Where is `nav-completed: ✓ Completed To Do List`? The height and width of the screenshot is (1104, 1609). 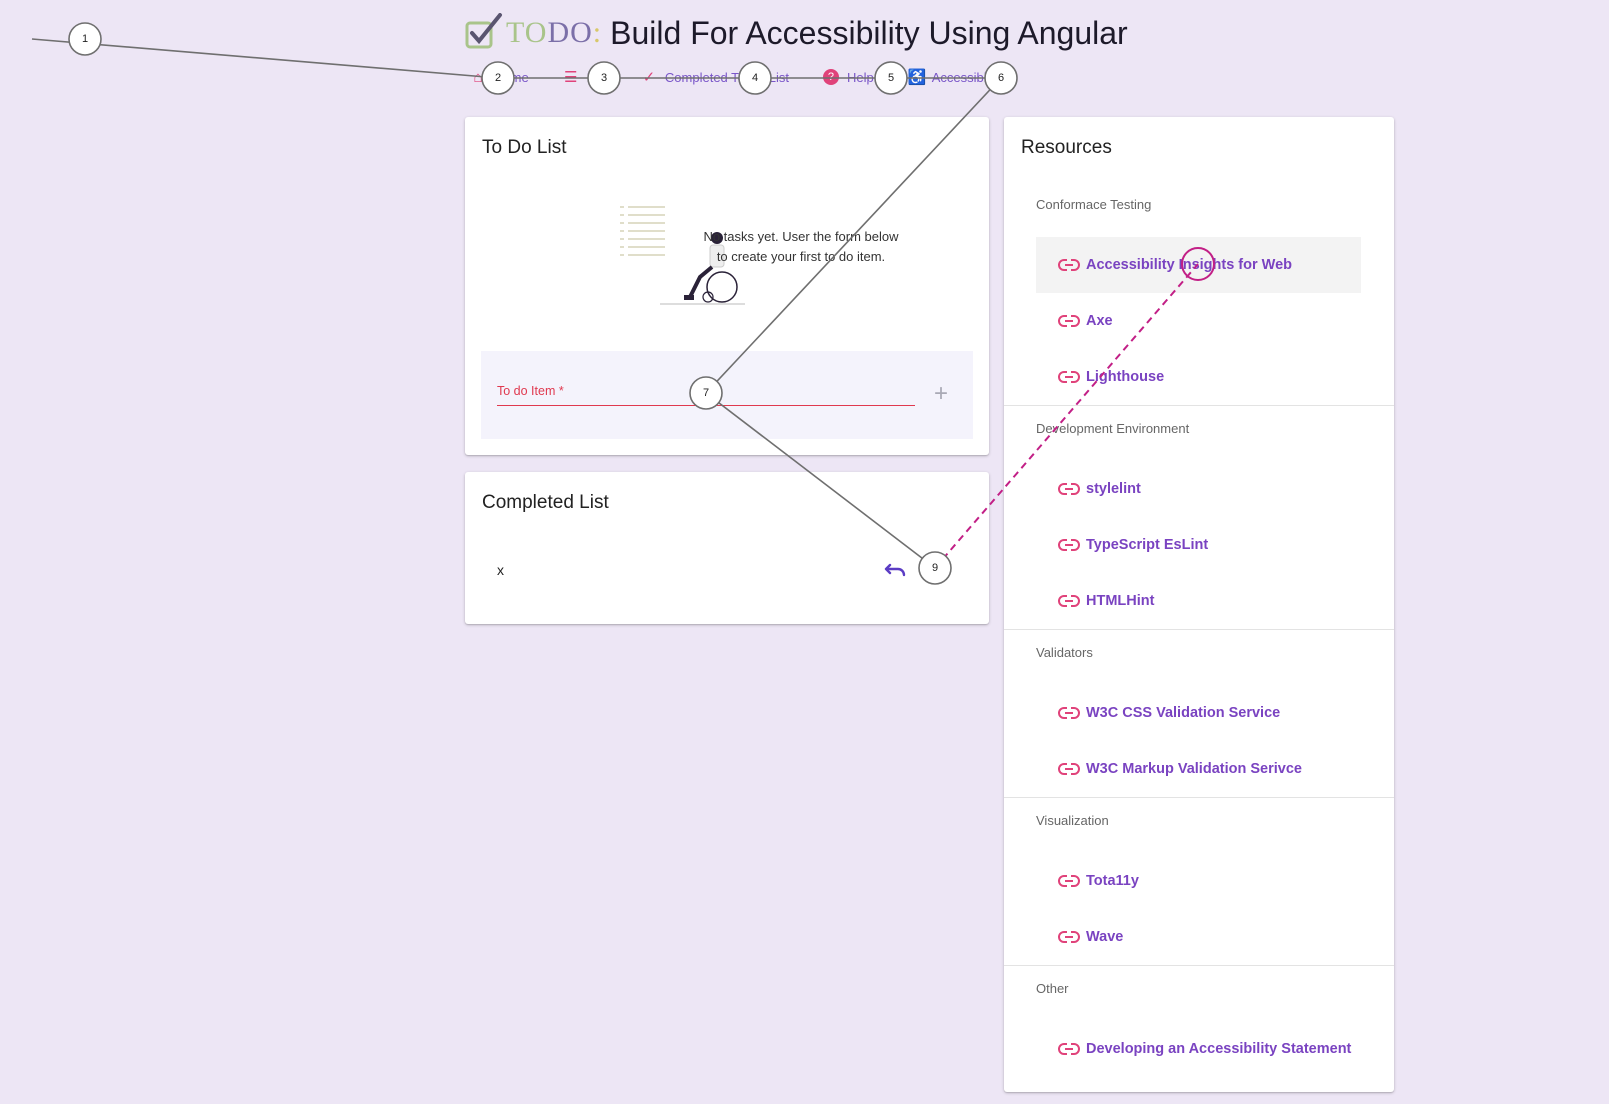 nav-completed: ✓ Completed To Do List is located at coordinates (715, 77).